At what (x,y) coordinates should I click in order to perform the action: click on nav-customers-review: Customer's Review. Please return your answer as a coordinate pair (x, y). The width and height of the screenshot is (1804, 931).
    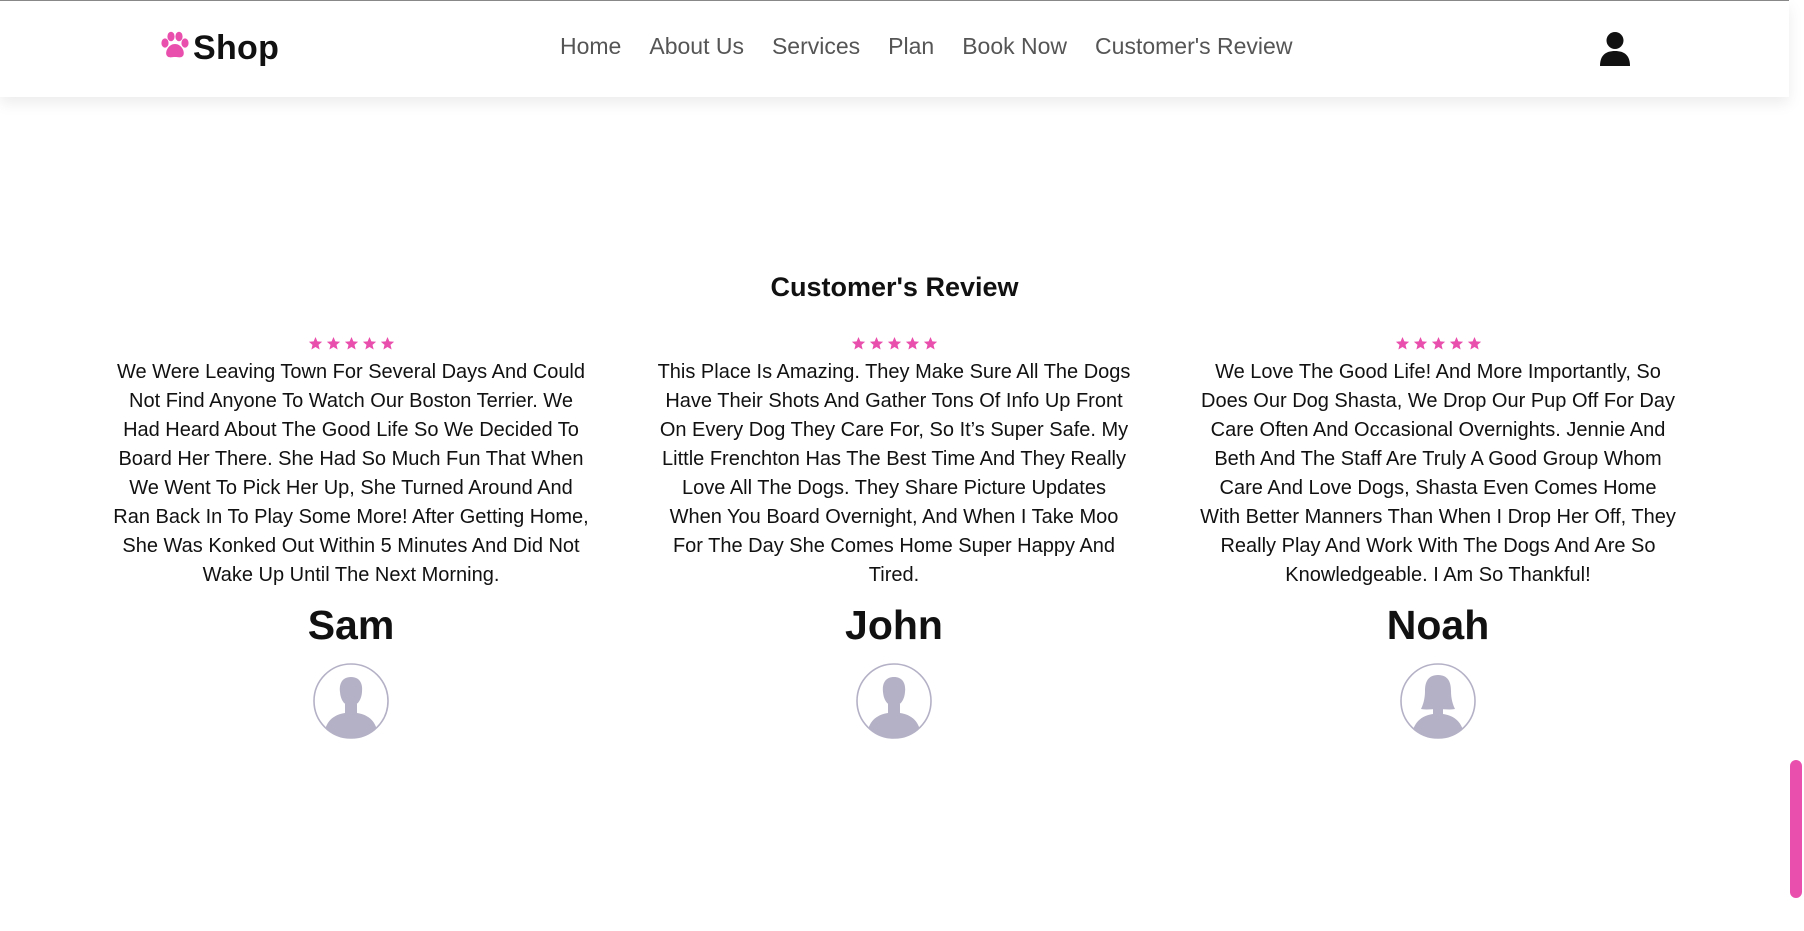
    Looking at the image, I should click on (1193, 46).